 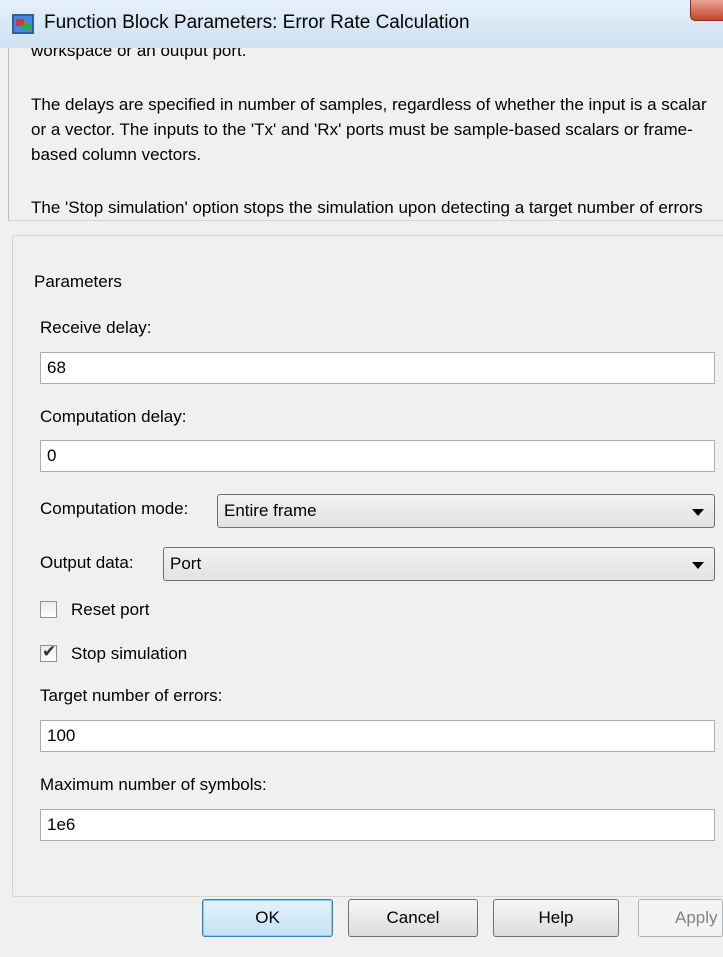 What do you see at coordinates (270, 510) in the screenshot?
I see `computation-mode-value: Entire frame` at bounding box center [270, 510].